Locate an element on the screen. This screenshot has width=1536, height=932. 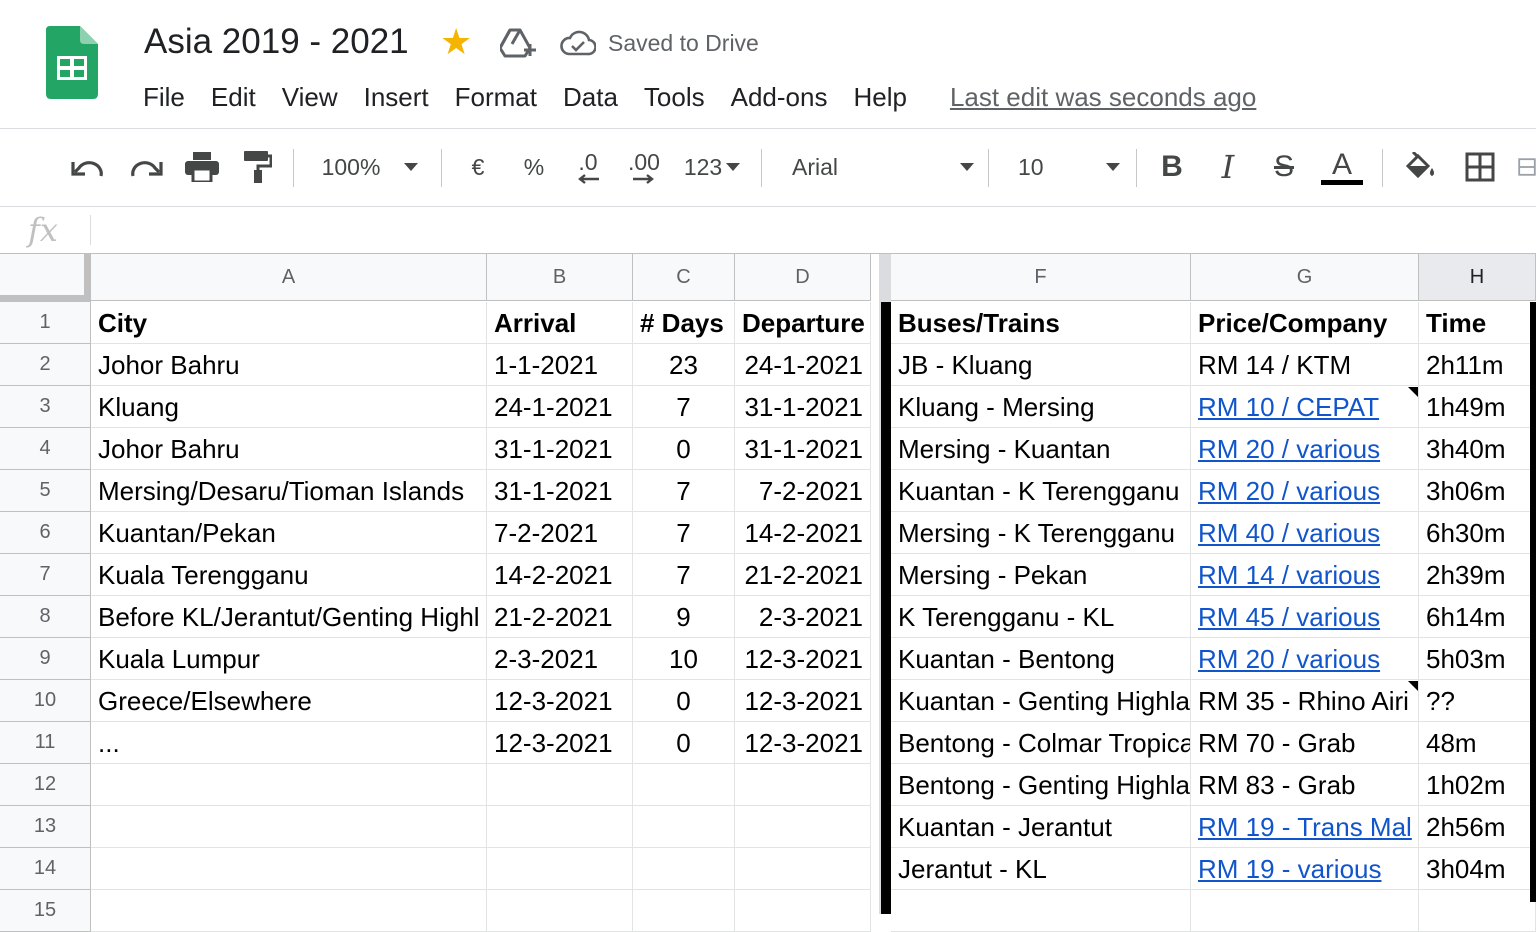
table-cell: 3h04m is located at coordinates (1477, 869).